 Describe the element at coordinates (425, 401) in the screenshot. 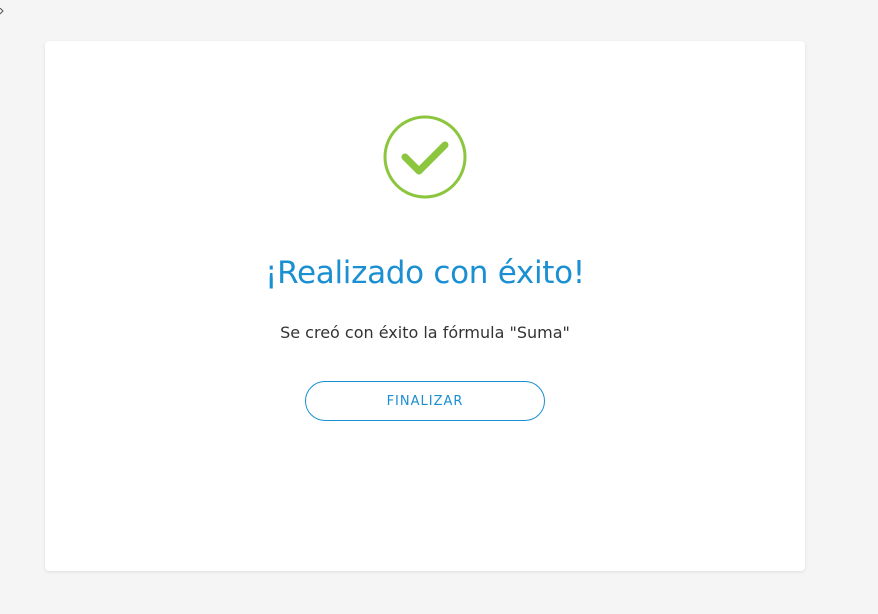

I see `finish-button: FINALIZAR` at that location.